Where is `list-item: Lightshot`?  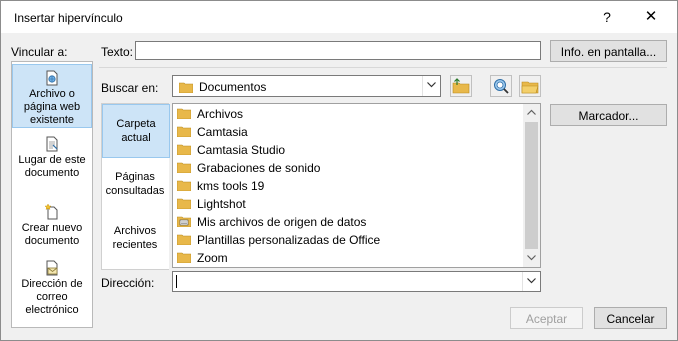
list-item: Lightshot is located at coordinates (211, 204).